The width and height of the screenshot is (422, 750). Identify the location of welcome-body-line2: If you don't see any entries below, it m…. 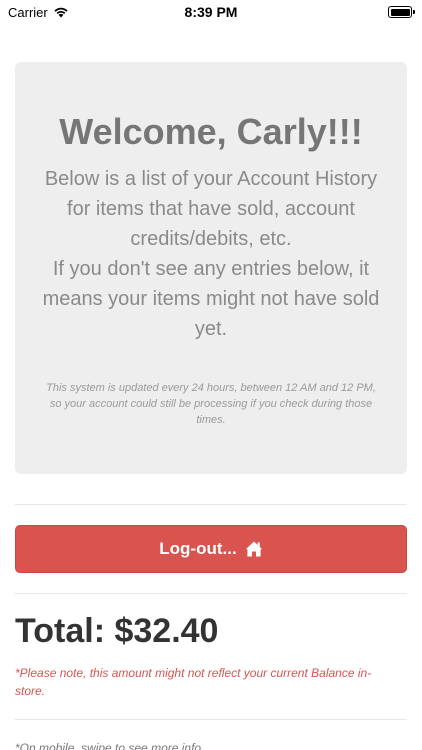
(211, 299).